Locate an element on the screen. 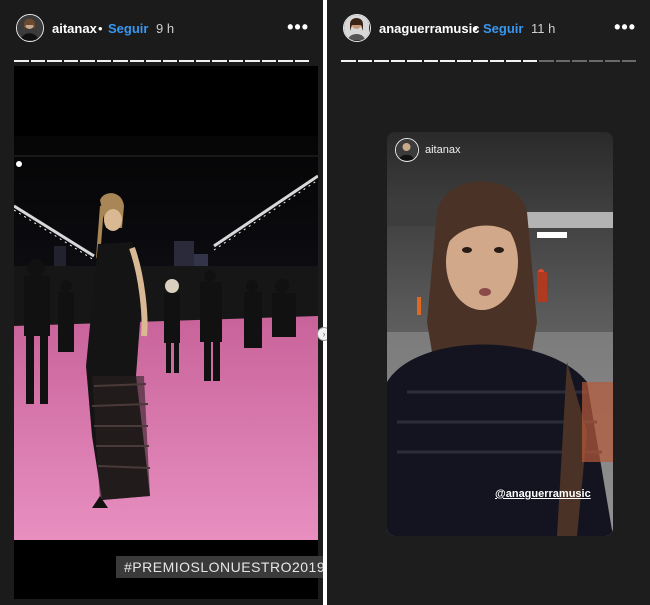 Image resolution: width=650 pixels, height=605 pixels. mention-sticker: @anaguerramusic is located at coordinates (543, 494).